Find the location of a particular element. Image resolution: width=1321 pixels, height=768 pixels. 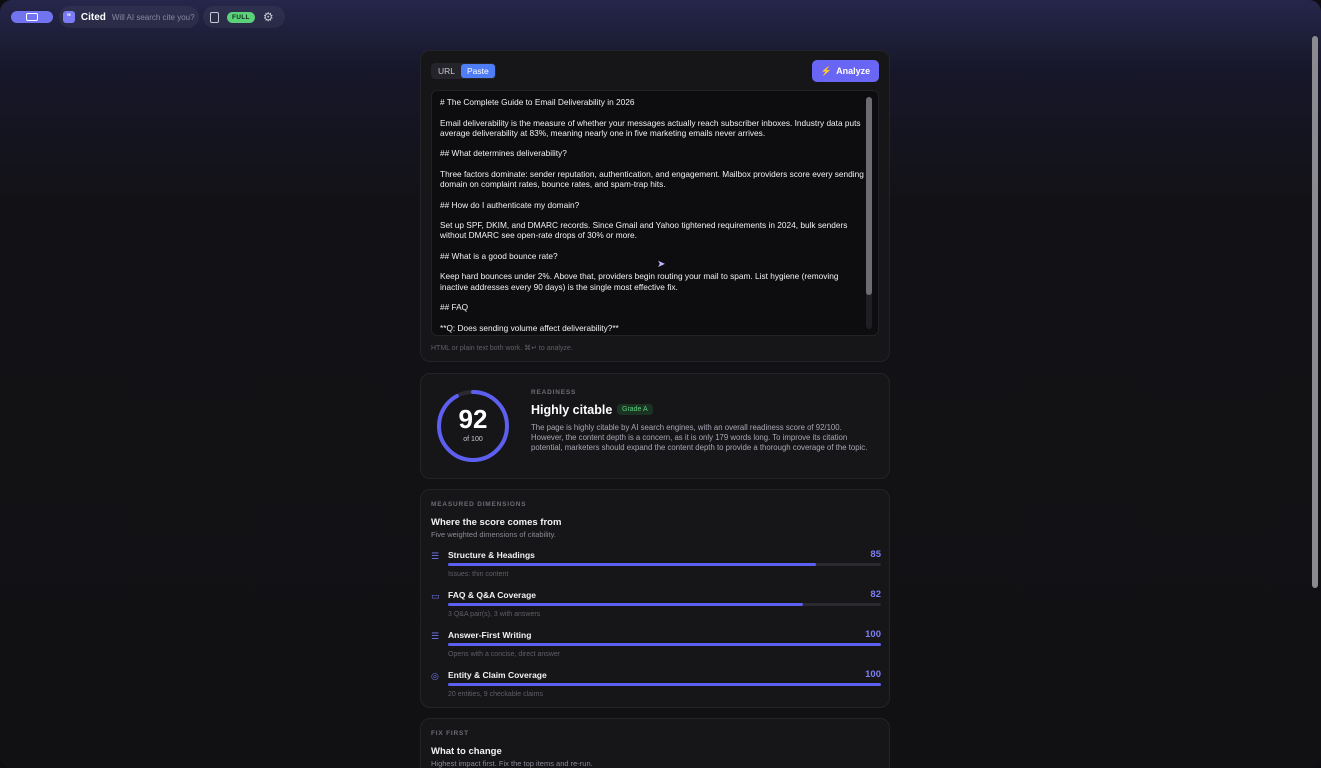

page-scroll-thumb is located at coordinates (1315, 312).